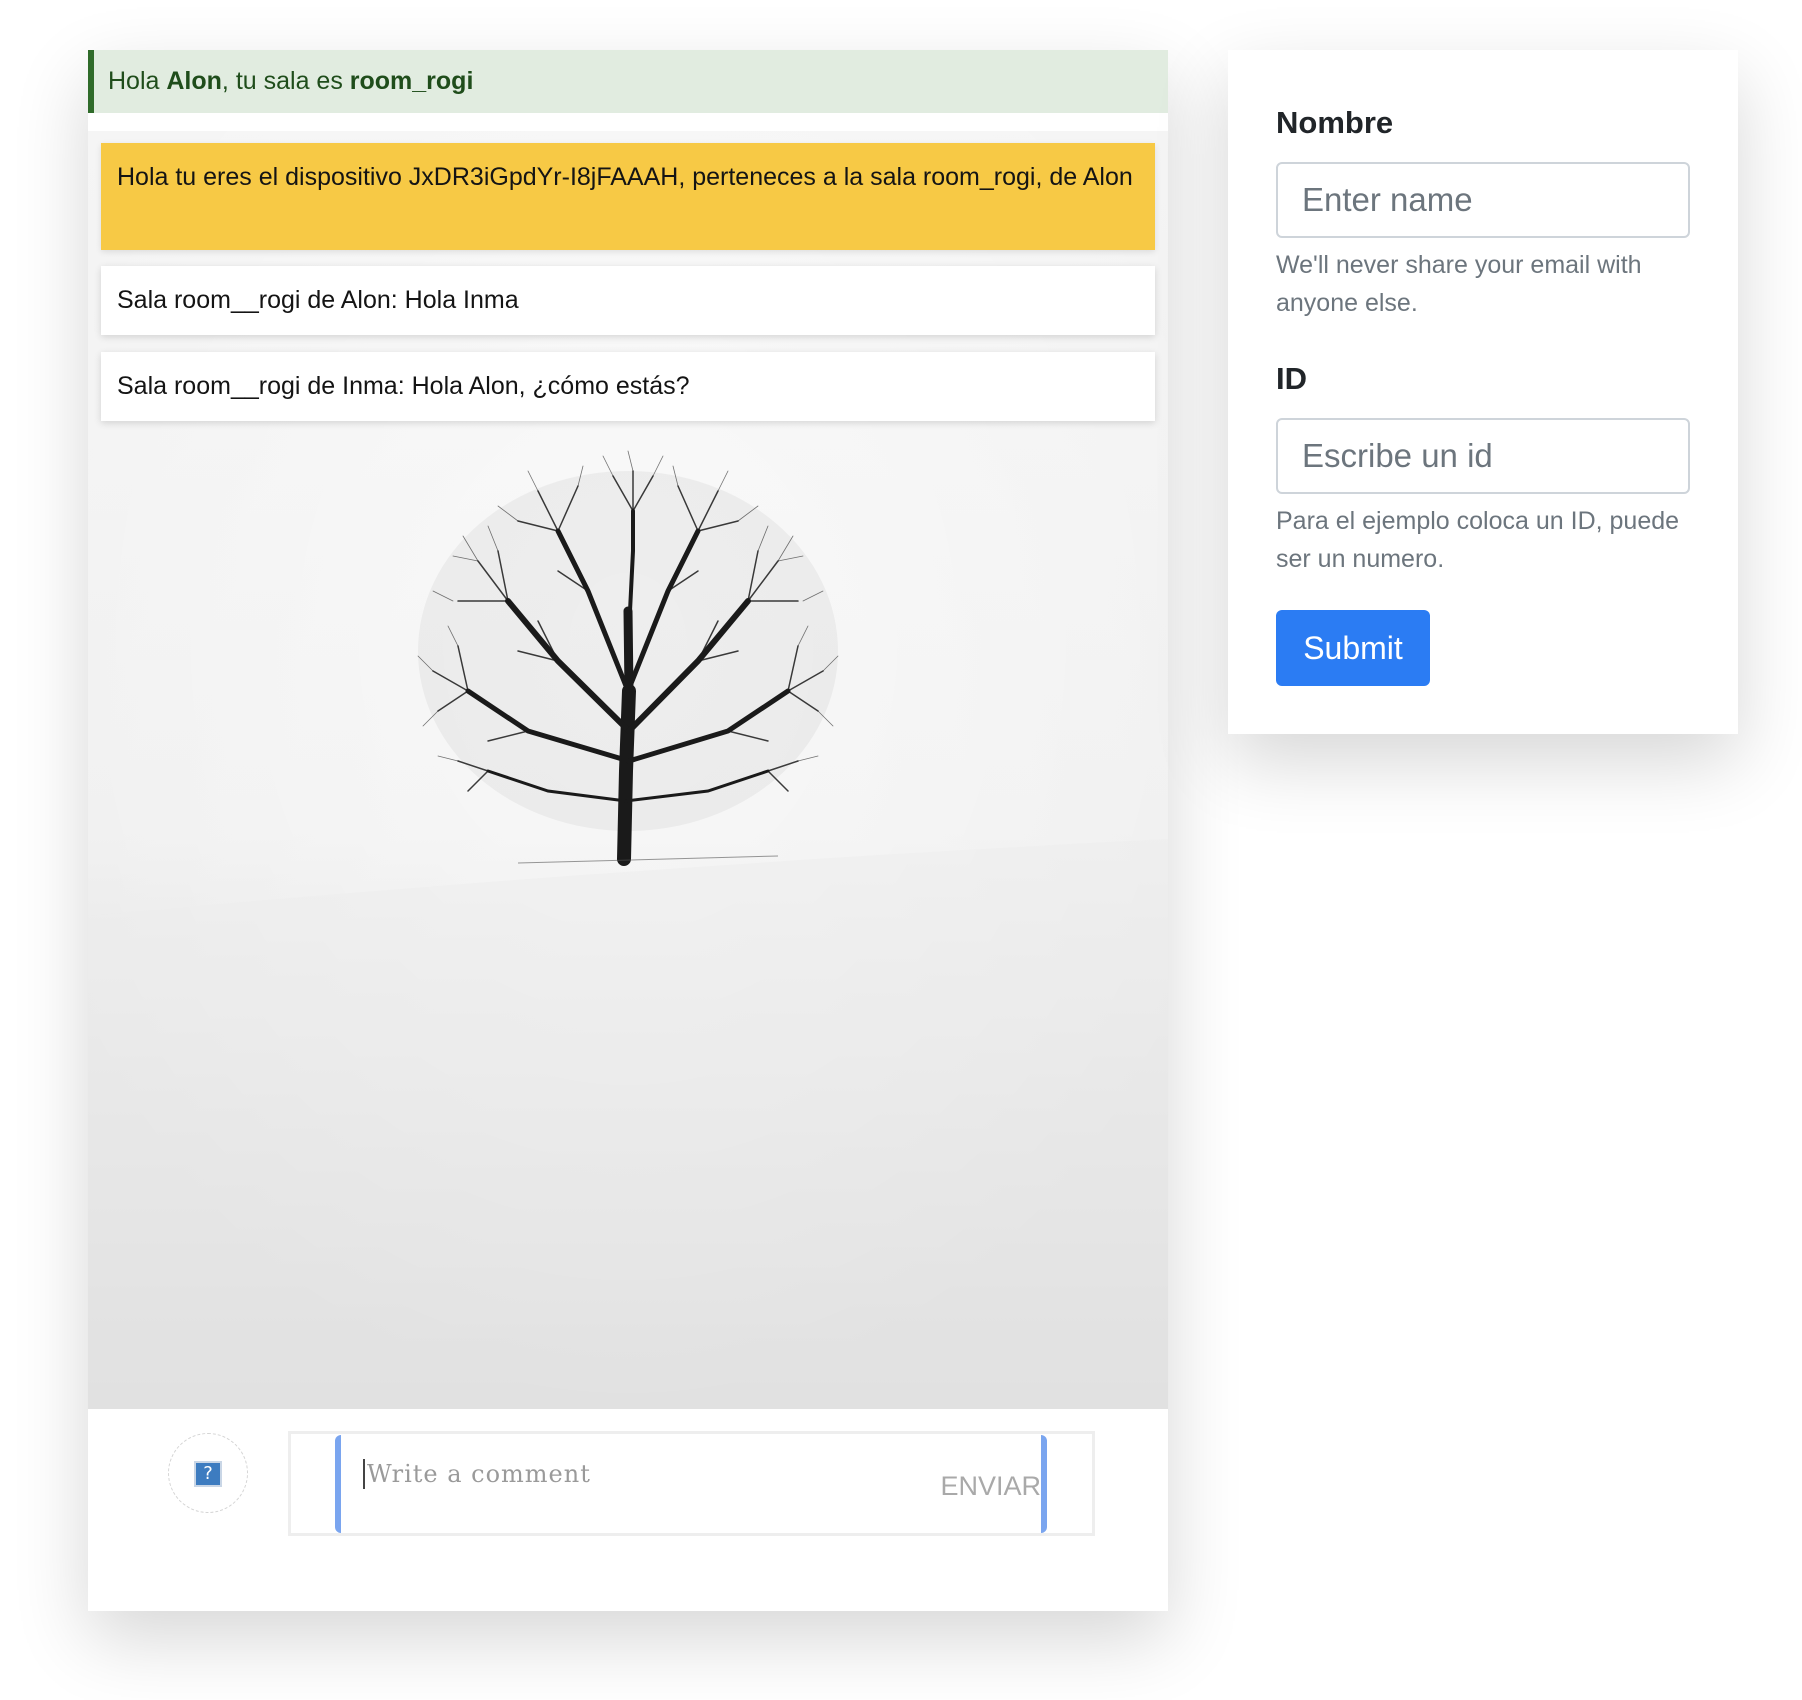 The height and width of the screenshot is (1700, 1802). What do you see at coordinates (411, 81) in the screenshot?
I see `room-name: room_rogi` at bounding box center [411, 81].